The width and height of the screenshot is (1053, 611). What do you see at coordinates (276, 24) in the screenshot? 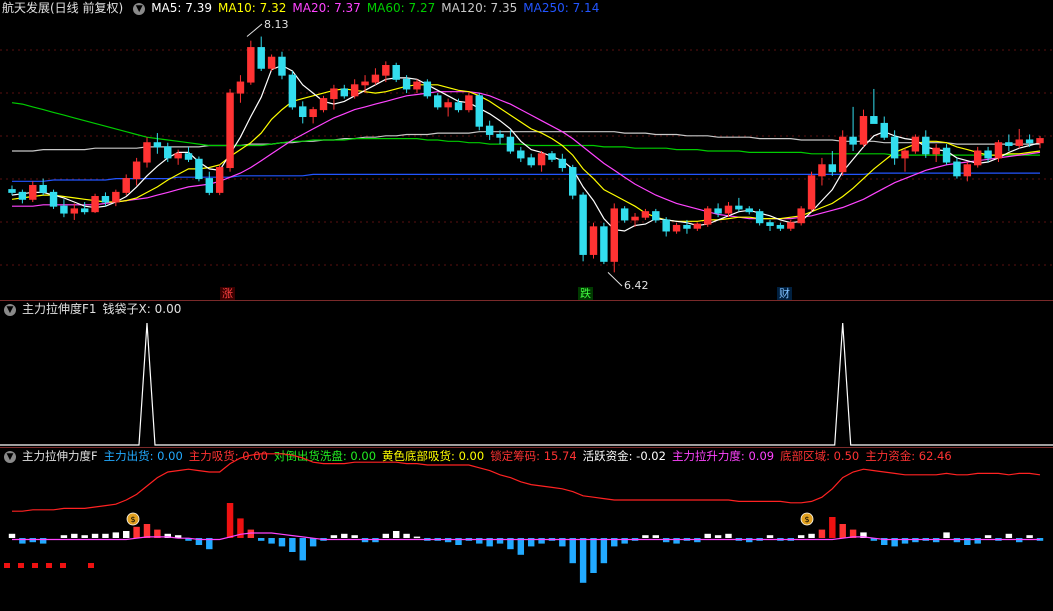
I see `high-price-label: 8.13` at bounding box center [276, 24].